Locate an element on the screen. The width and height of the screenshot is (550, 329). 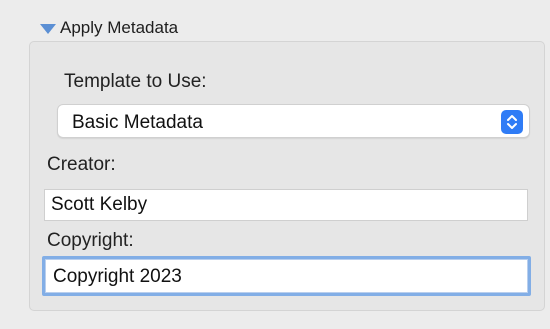
creator-label: Creator: is located at coordinates (81, 164).